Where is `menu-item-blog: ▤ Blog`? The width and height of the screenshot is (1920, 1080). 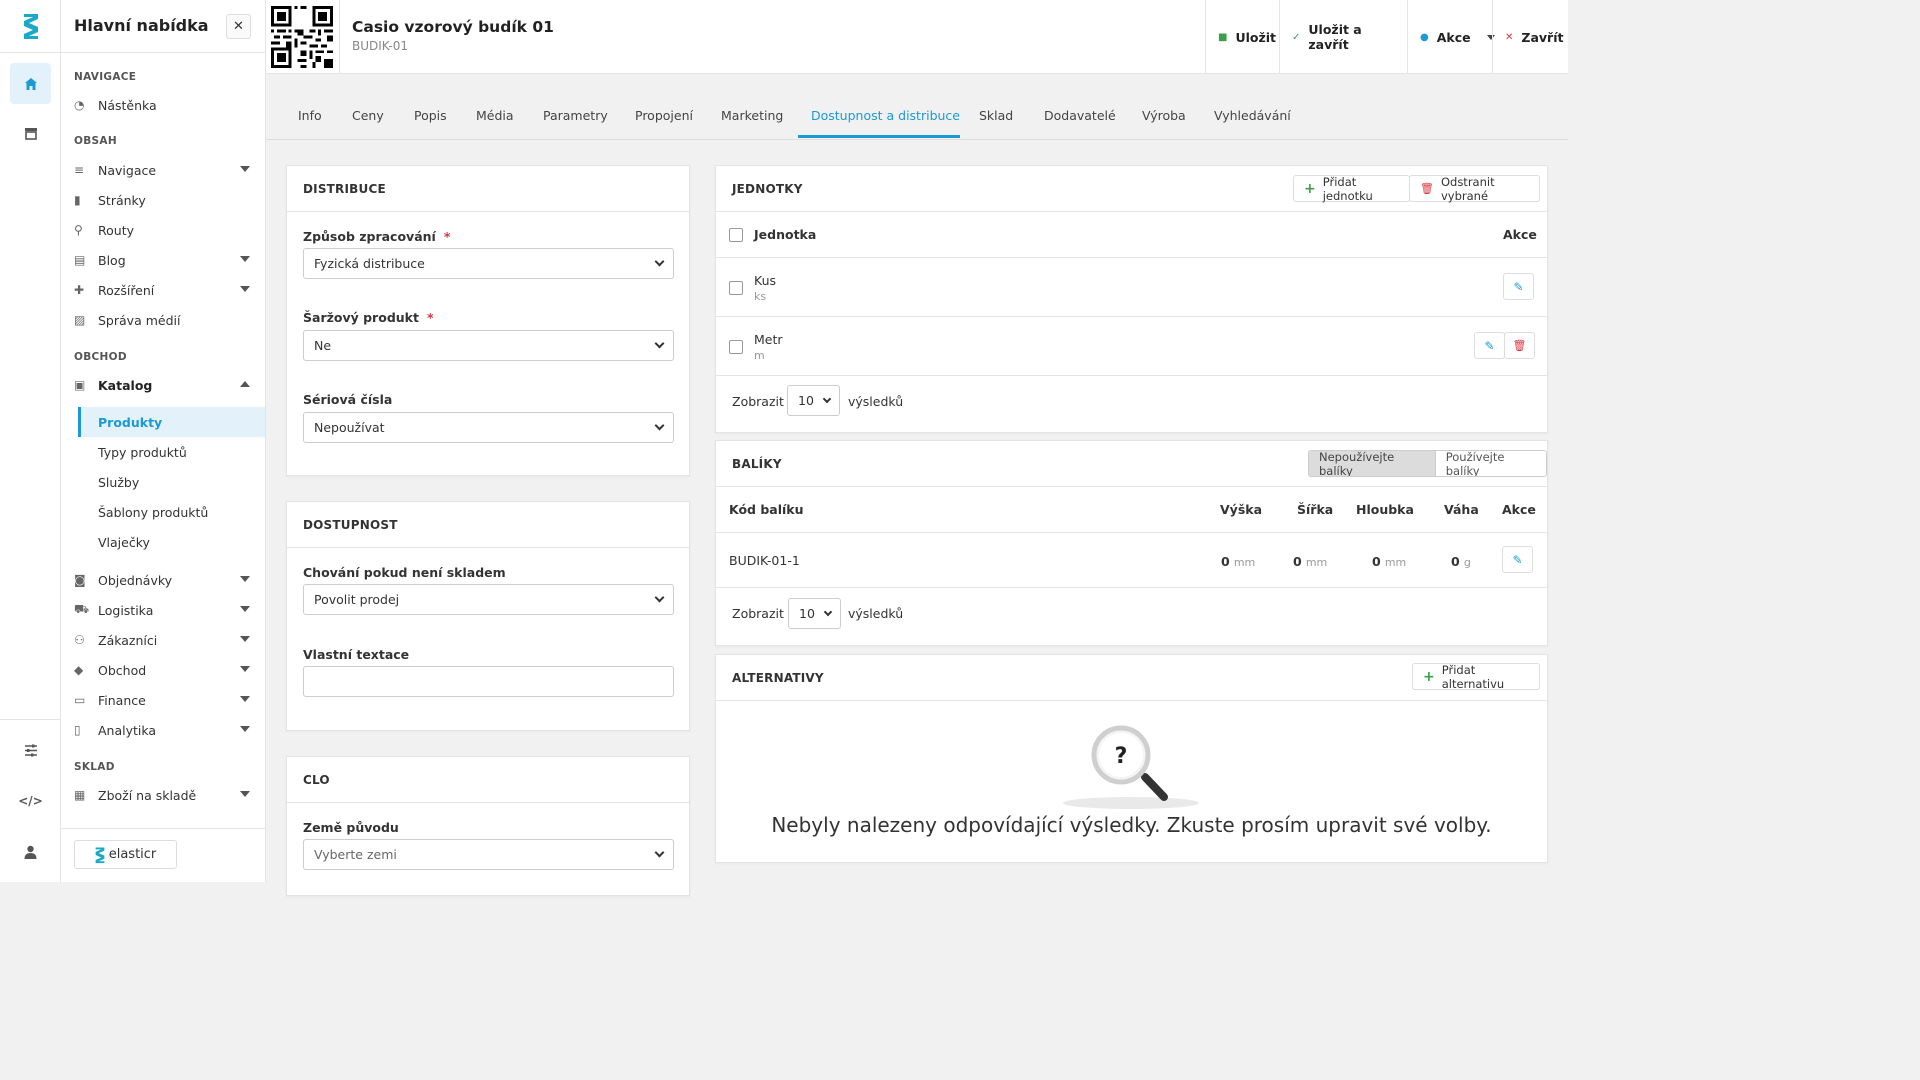 menu-item-blog: ▤ Blog is located at coordinates (169, 260).